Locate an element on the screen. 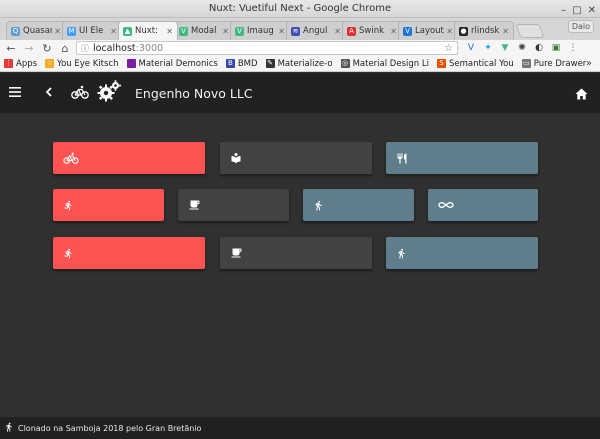 The image size is (600, 439). tab-favicon-icon: ≋ is located at coordinates (295, 31).